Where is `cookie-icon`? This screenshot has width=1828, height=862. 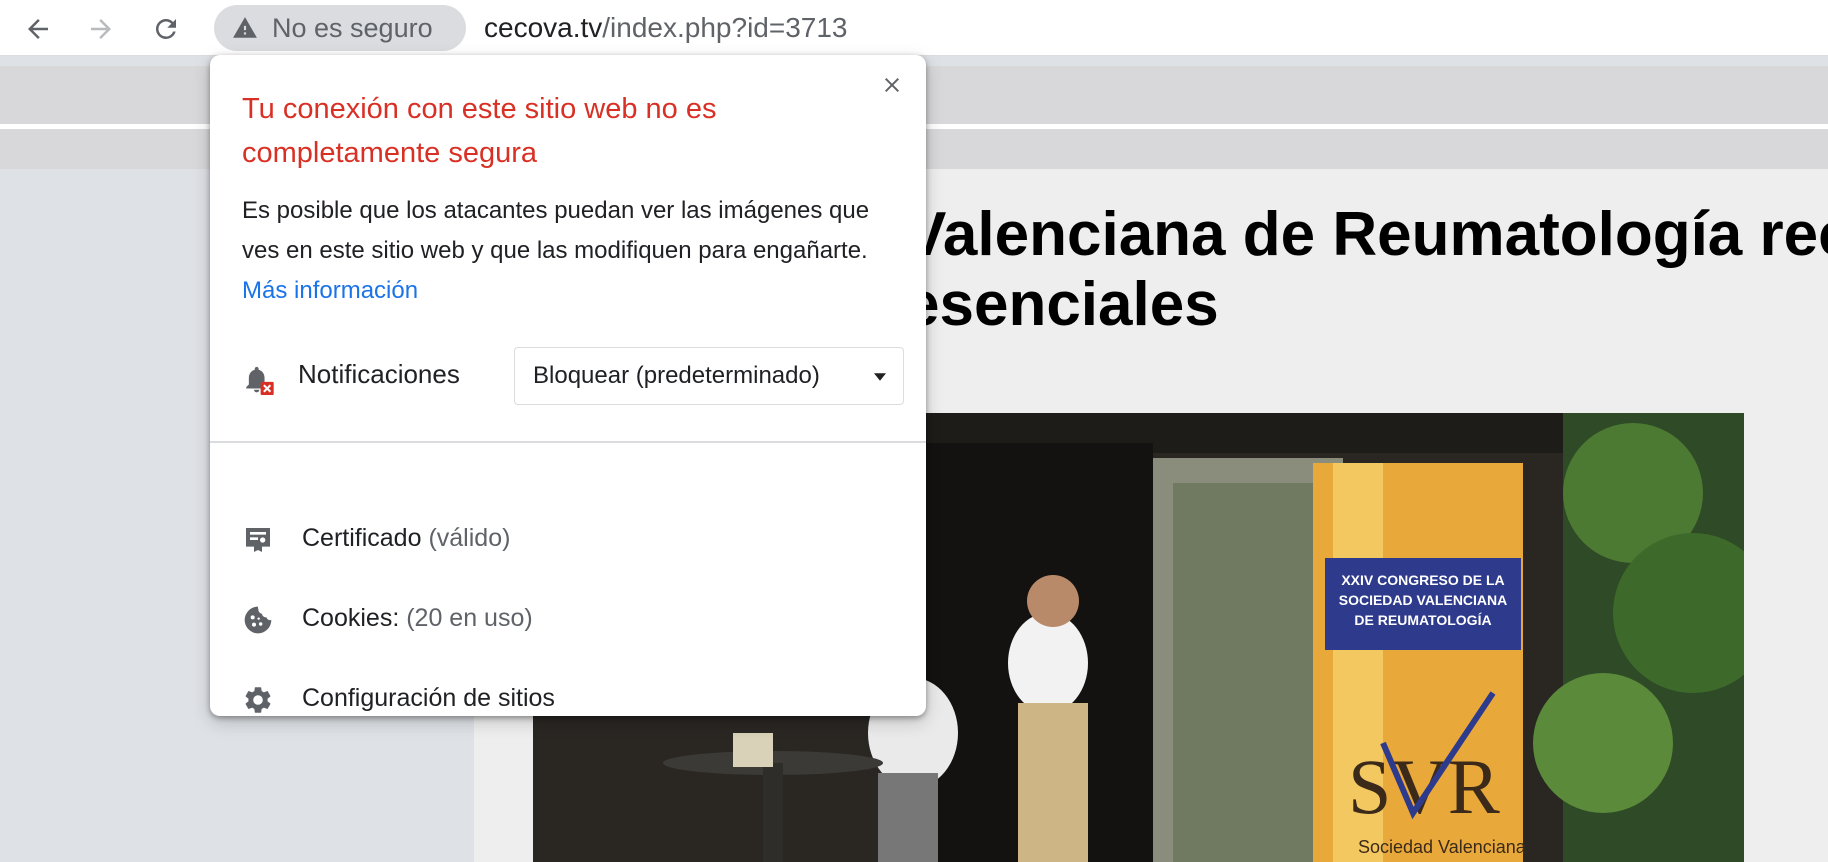 cookie-icon is located at coordinates (258, 620).